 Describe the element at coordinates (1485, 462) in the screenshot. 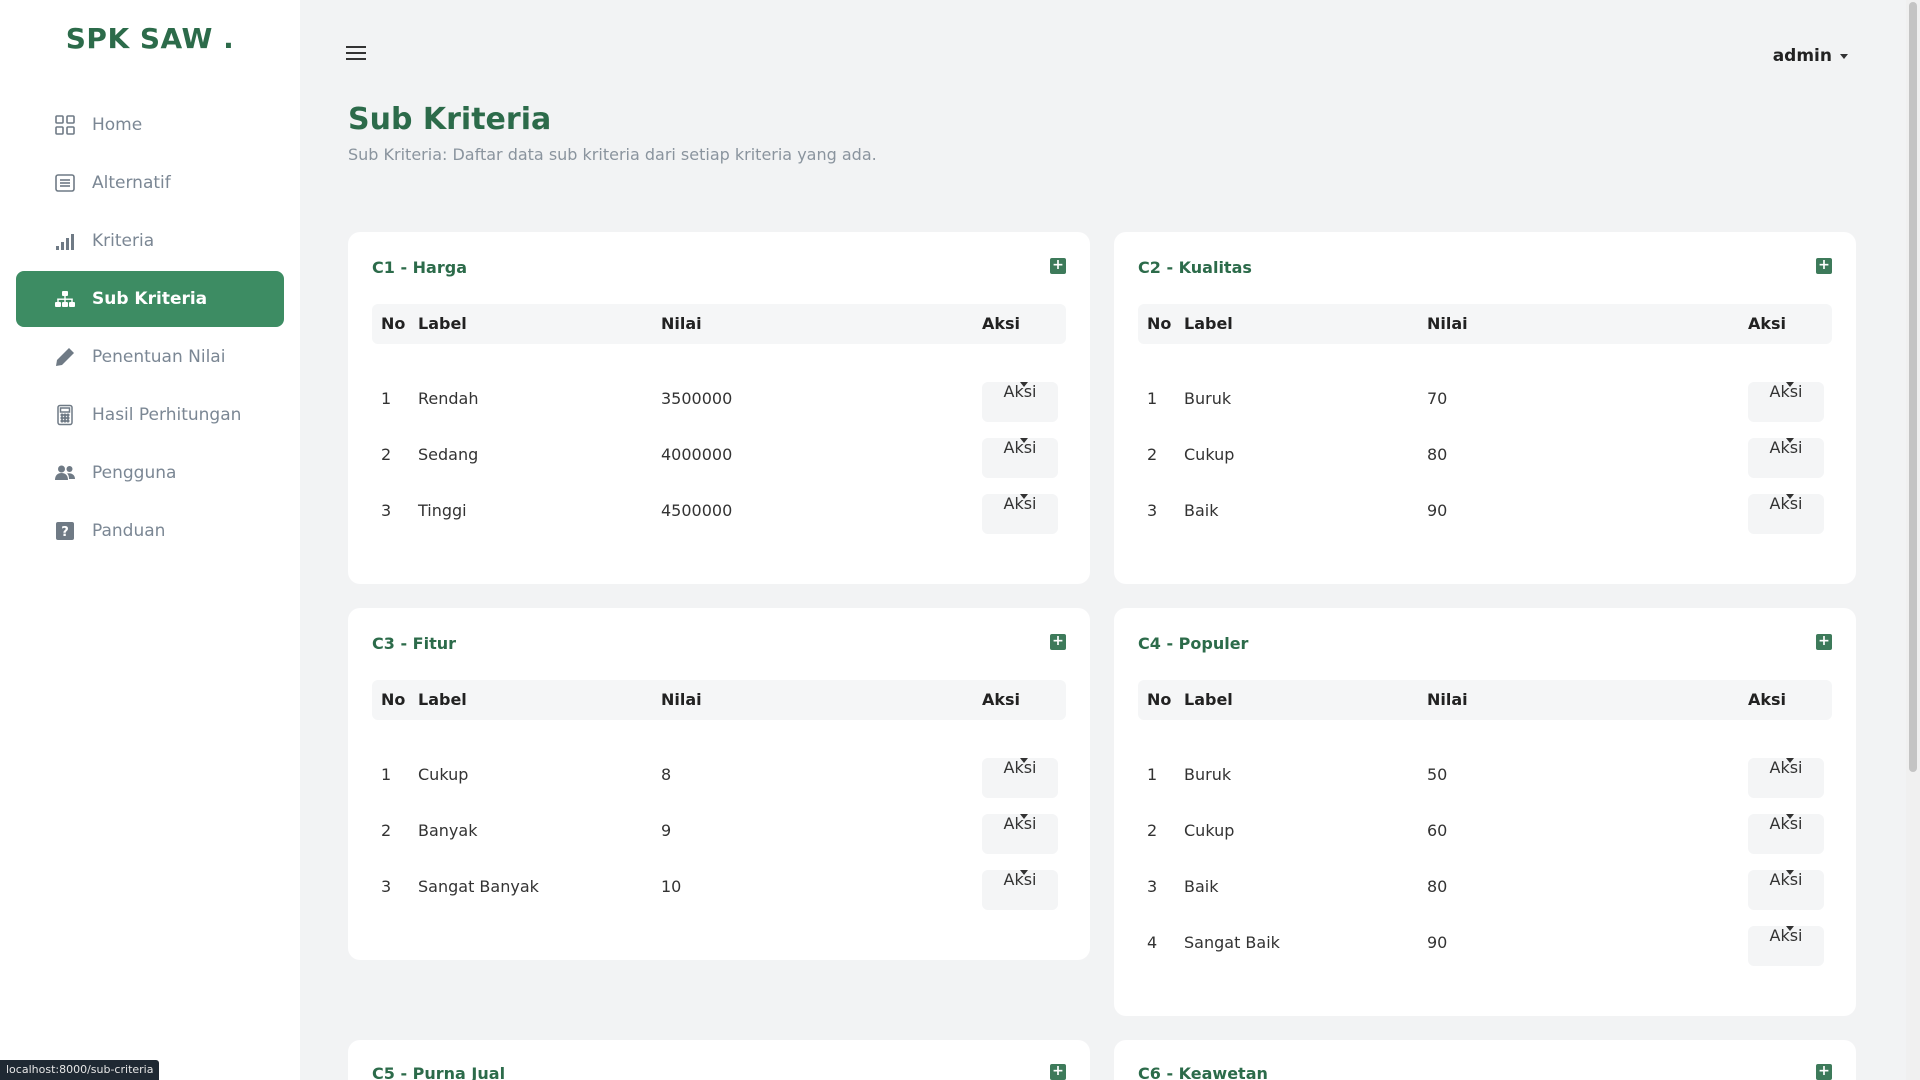

I see `table-row: 2 Cukup 80 Aksi` at that location.